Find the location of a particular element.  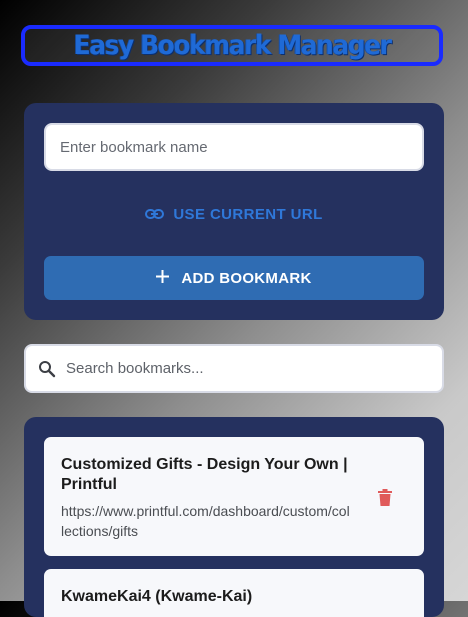

use-current-url-label: USE CURRENT URL is located at coordinates (248, 214).